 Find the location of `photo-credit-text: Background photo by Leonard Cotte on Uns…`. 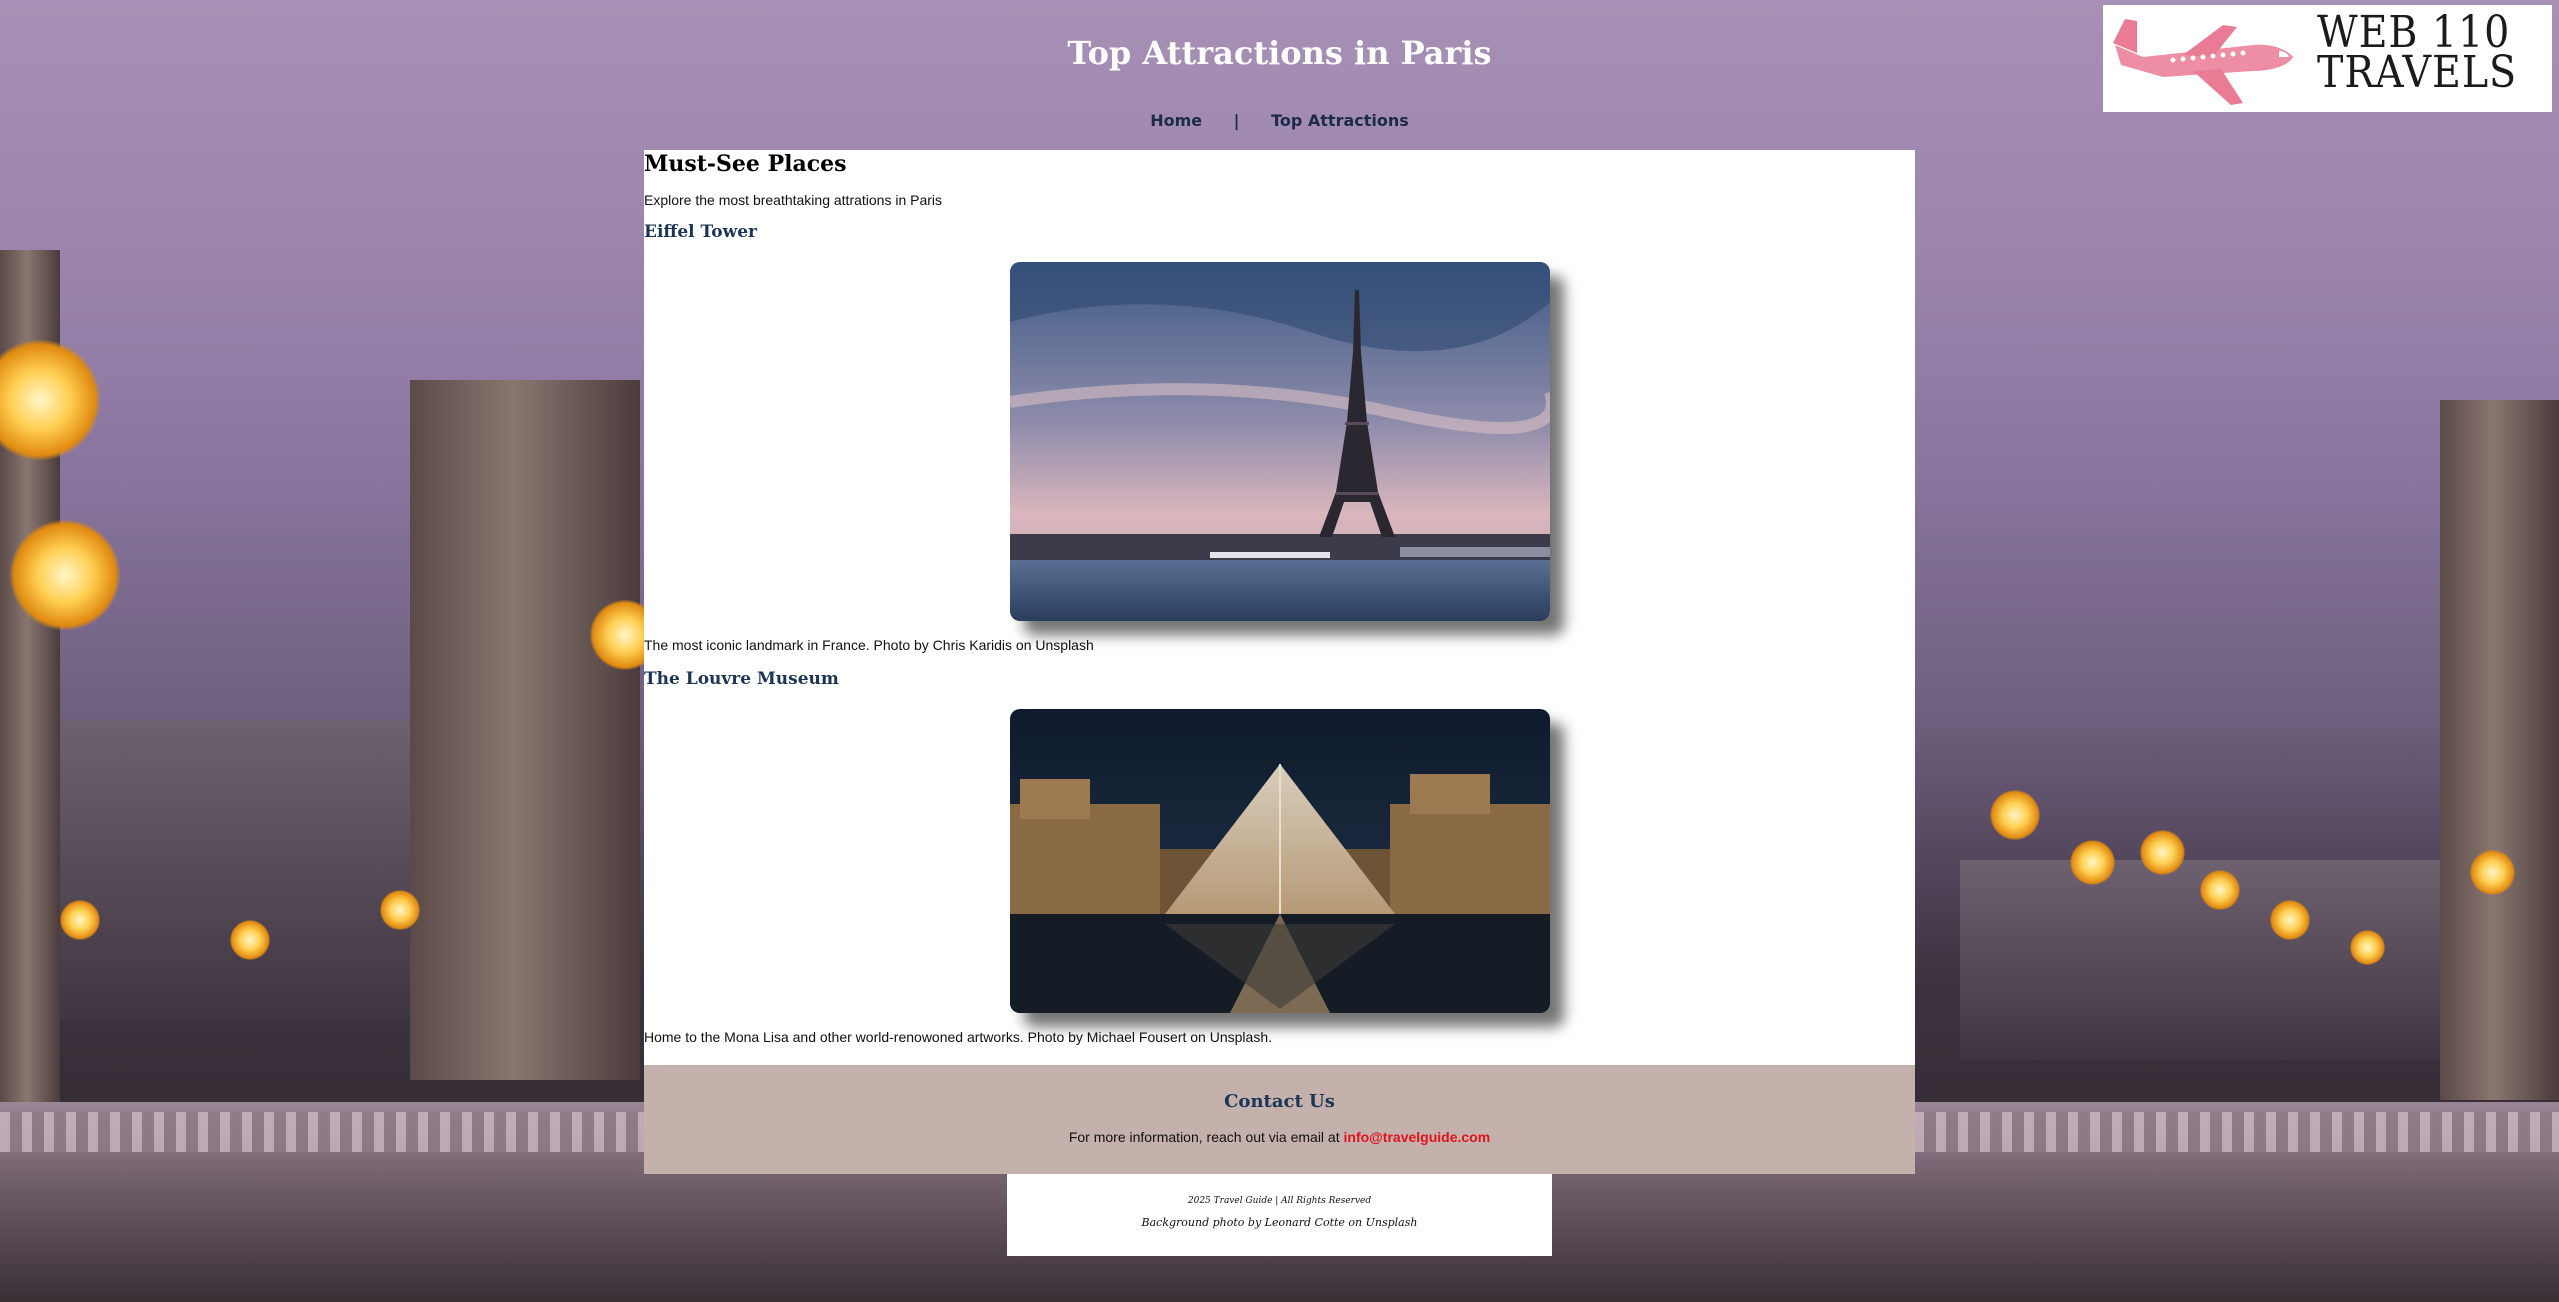

photo-credit-text: Background photo by Leonard Cotte on Uns… is located at coordinates (1279, 1222).